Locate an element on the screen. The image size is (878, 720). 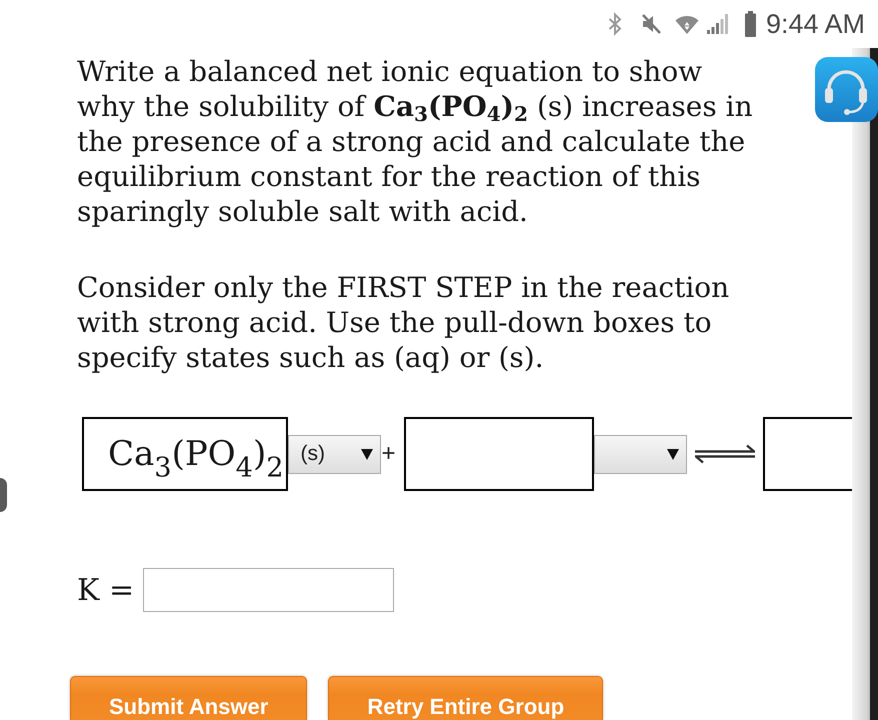
status-time: 9:44 AM is located at coordinates (815, 24).